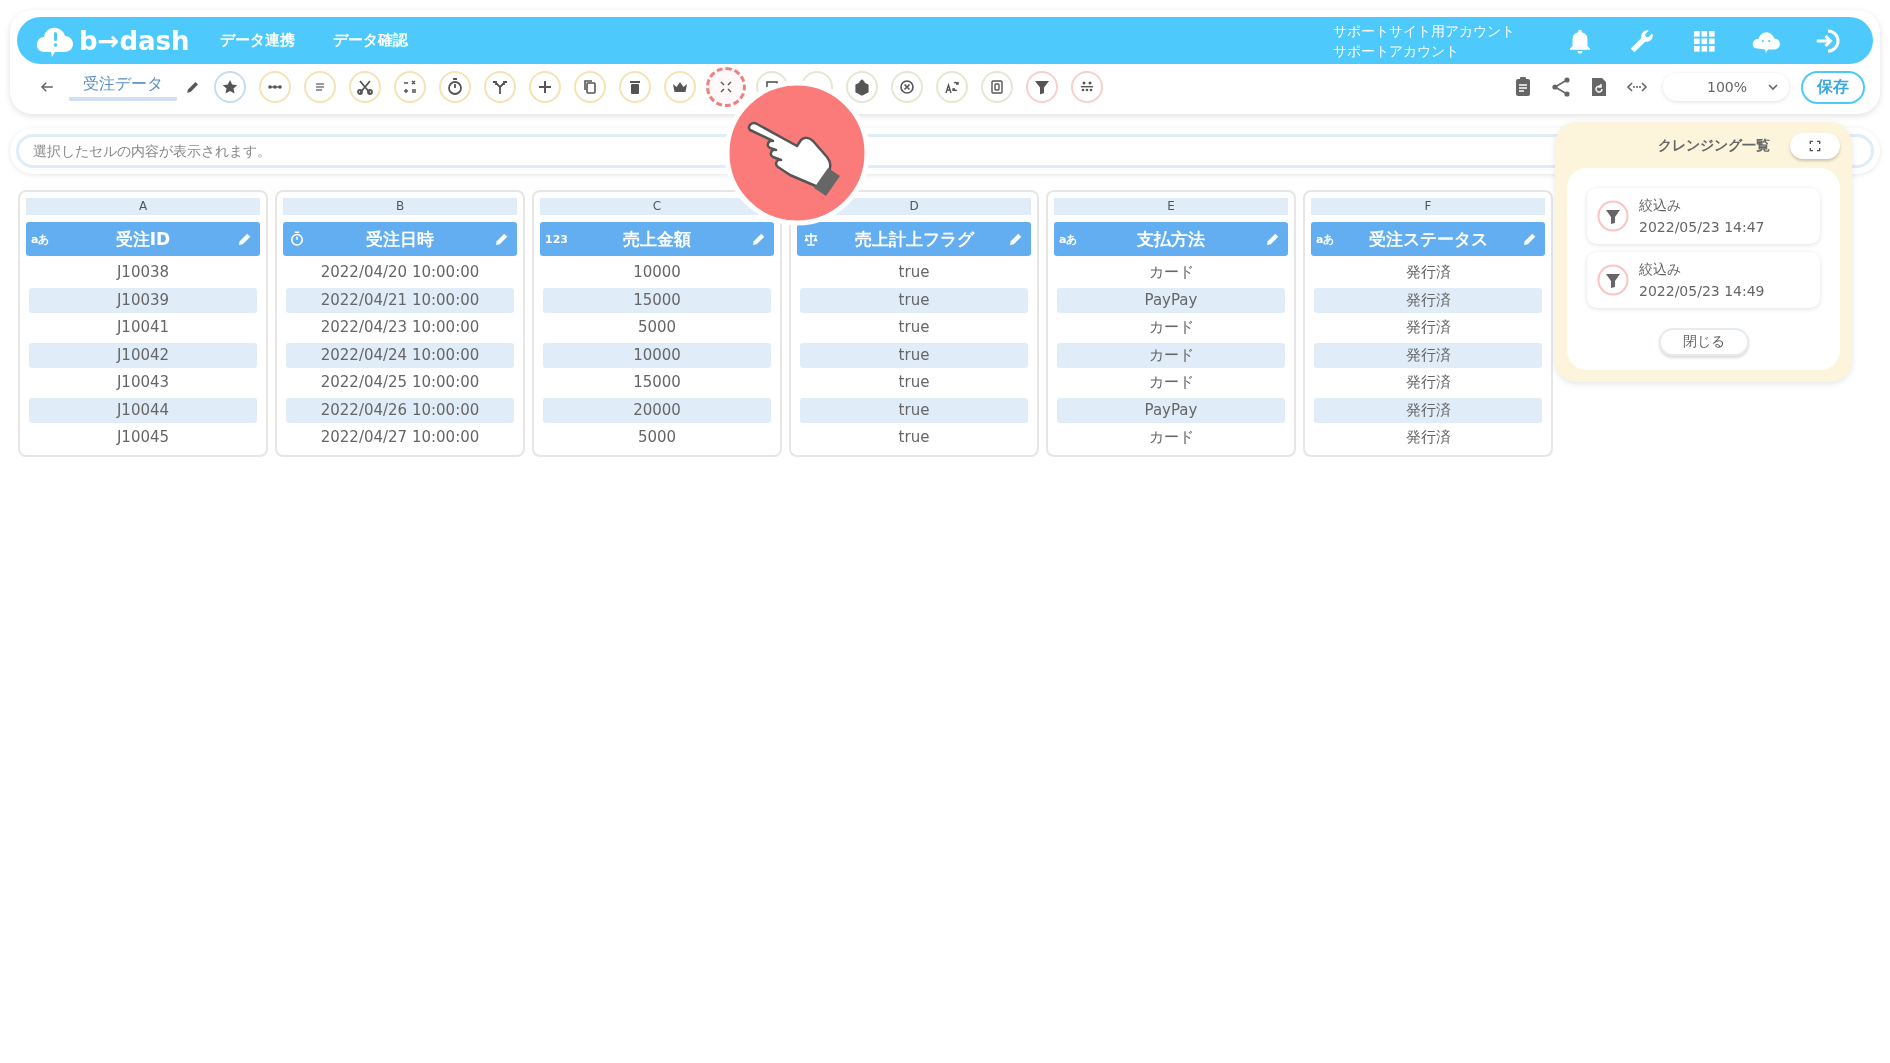 The height and width of the screenshot is (1063, 1890). Describe the element at coordinates (1703, 216) in the screenshot. I see `cleansing-item: 絞込み 2022/05/23 14:47` at that location.